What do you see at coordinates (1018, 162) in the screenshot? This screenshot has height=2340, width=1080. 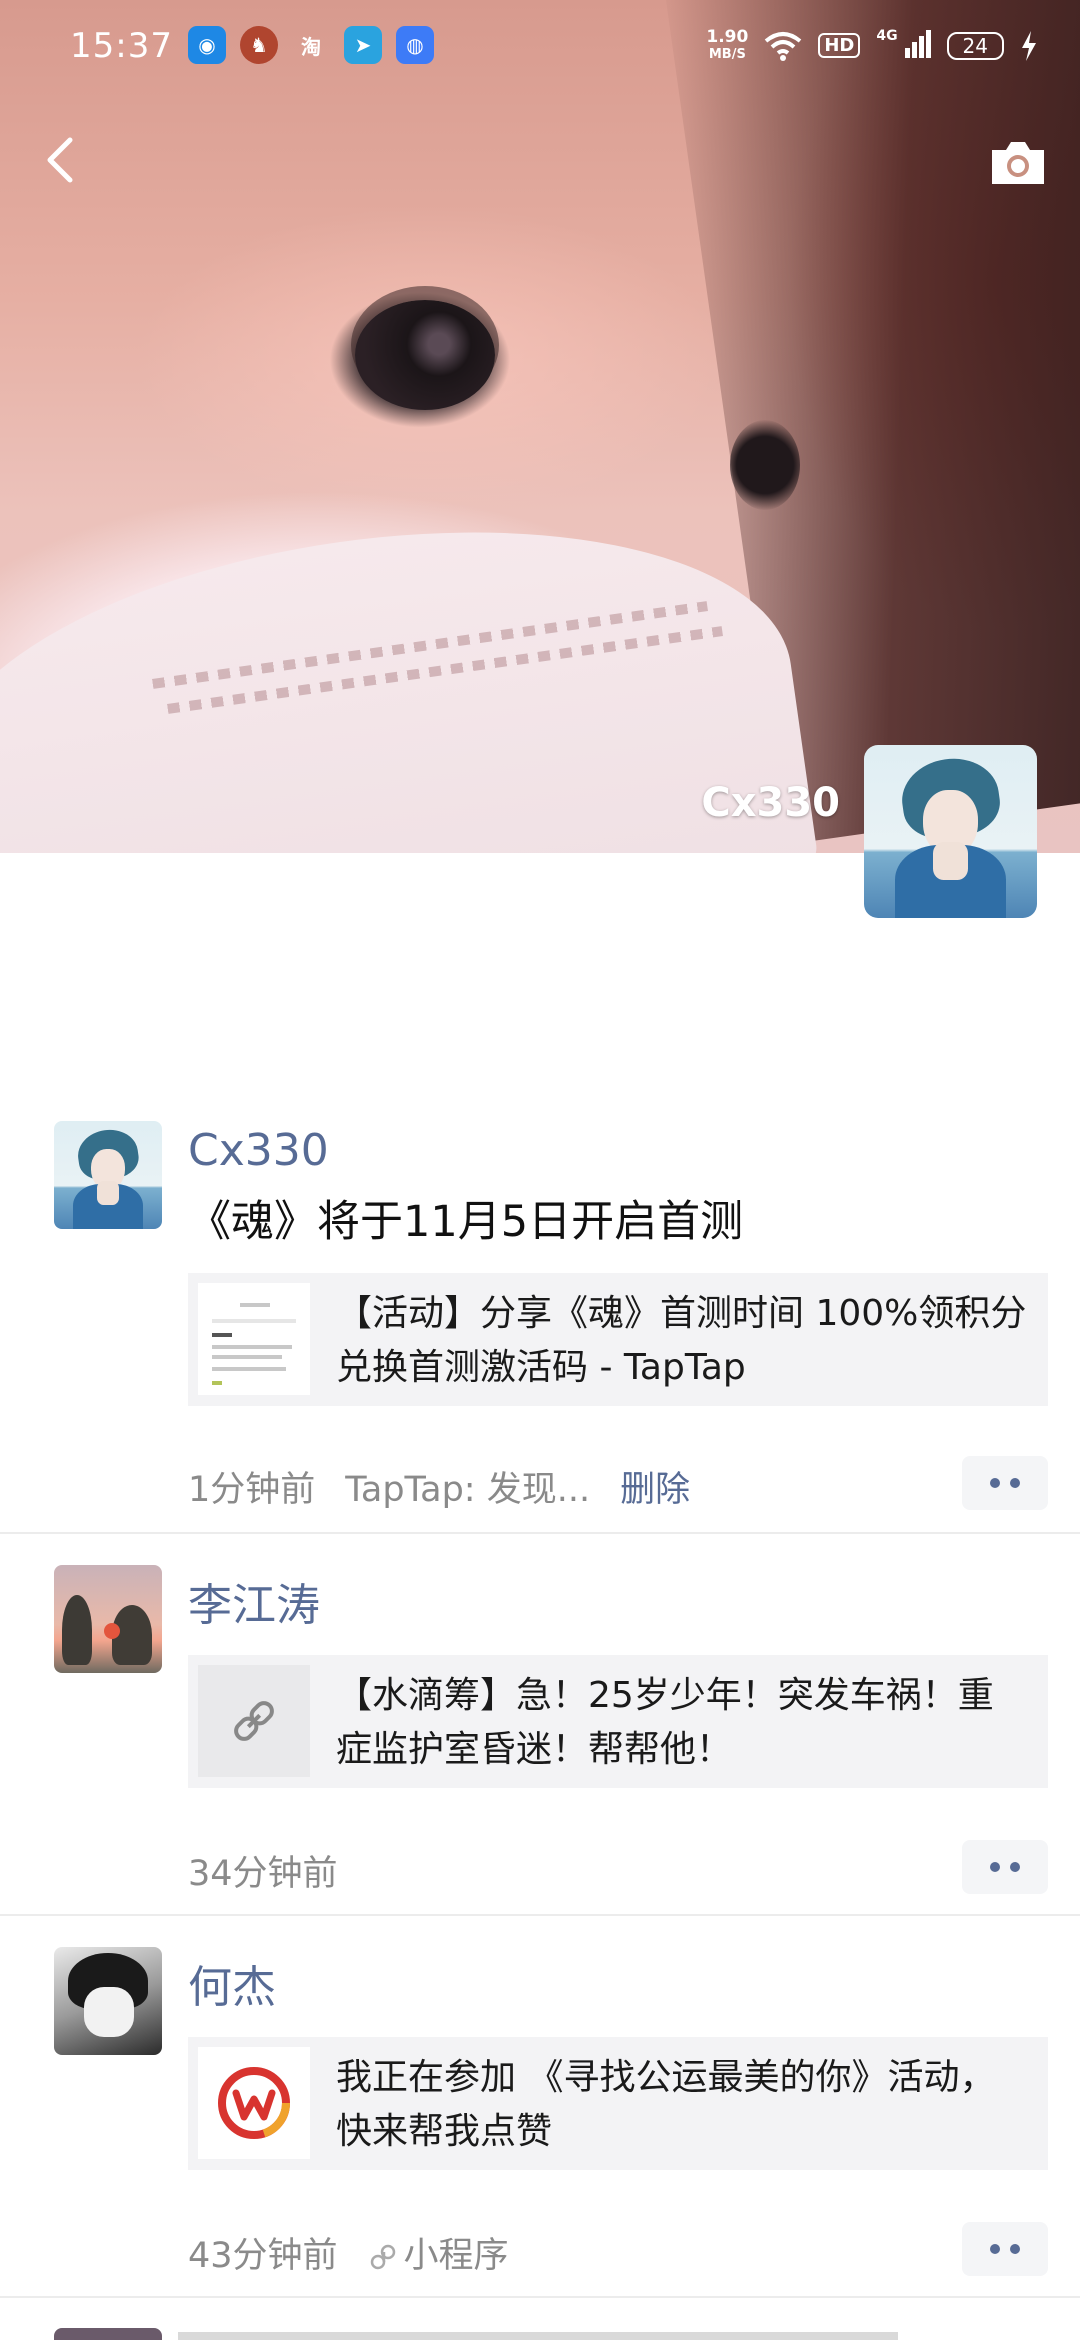 I see `camera-icon` at bounding box center [1018, 162].